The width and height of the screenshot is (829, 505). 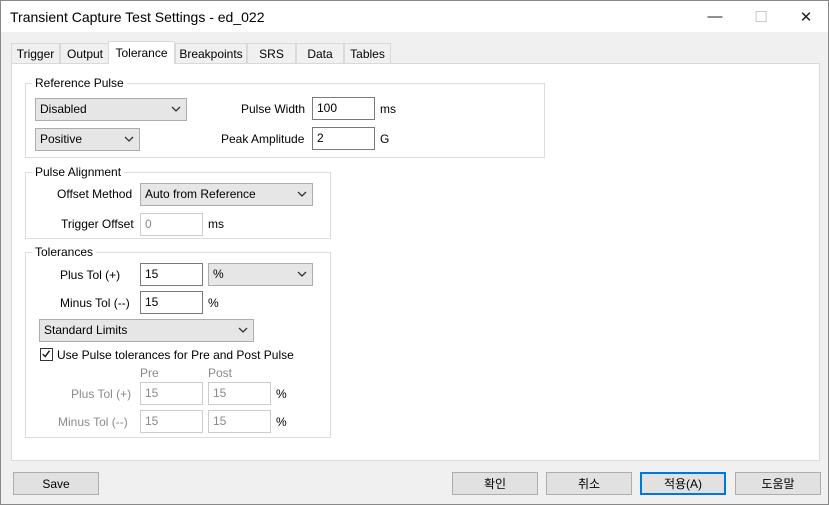 I want to click on tab-label: Trigger, so click(x=35, y=53).